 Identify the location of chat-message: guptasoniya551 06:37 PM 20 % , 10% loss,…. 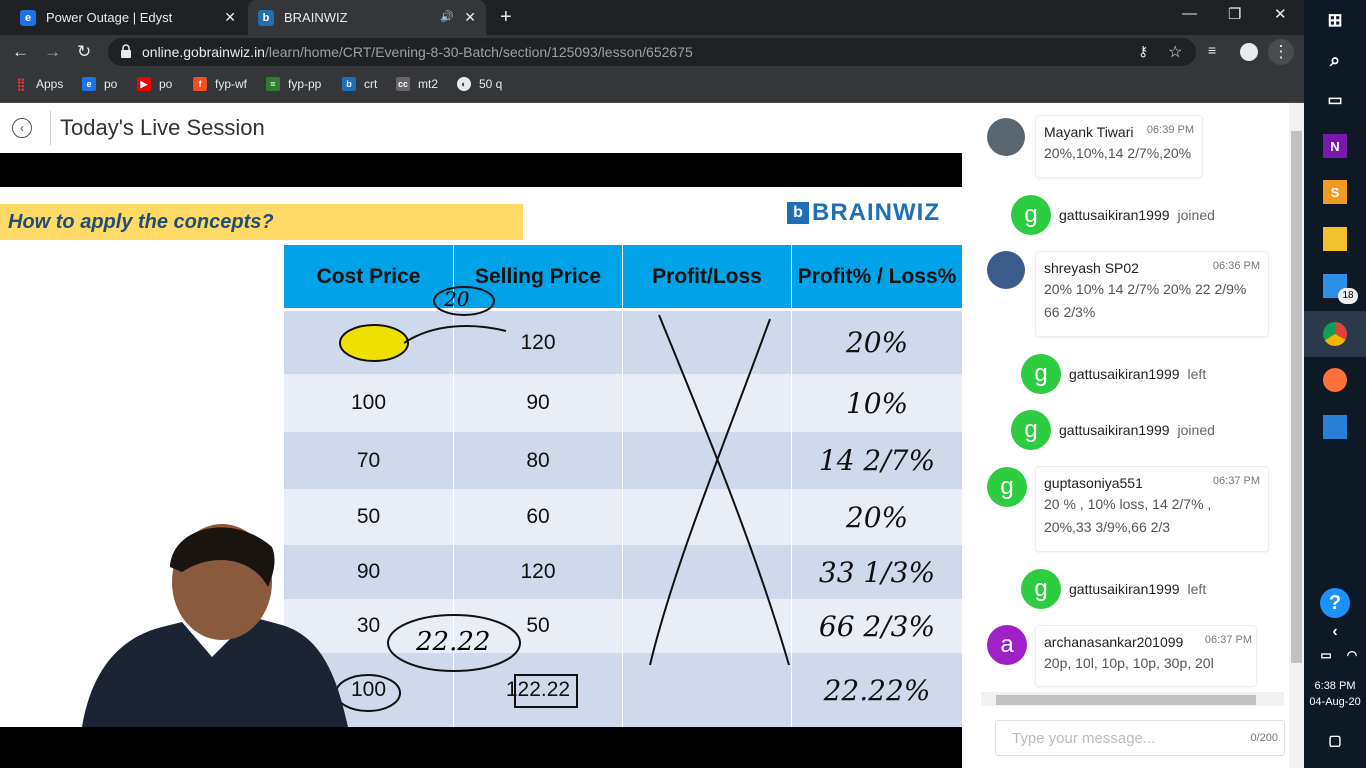
(1152, 509).